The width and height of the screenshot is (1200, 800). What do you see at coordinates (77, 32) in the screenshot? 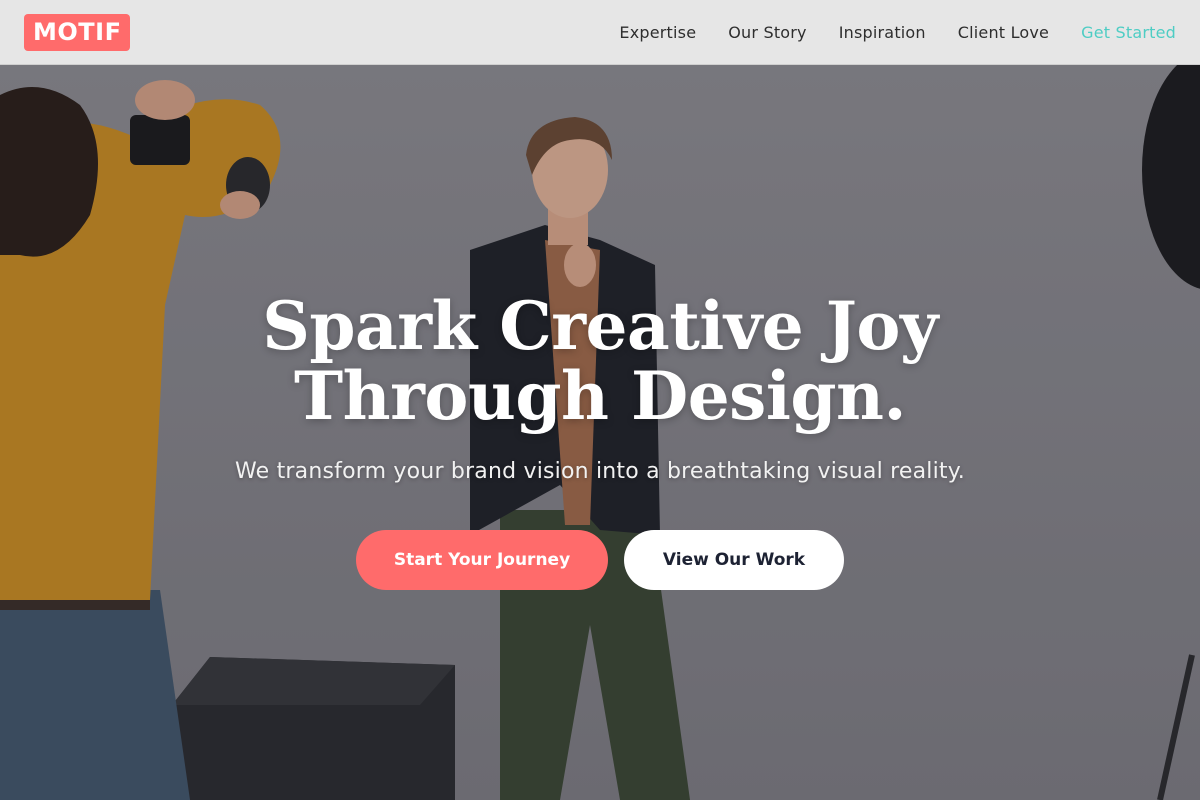
I see `brand-logo: MOTIF` at bounding box center [77, 32].